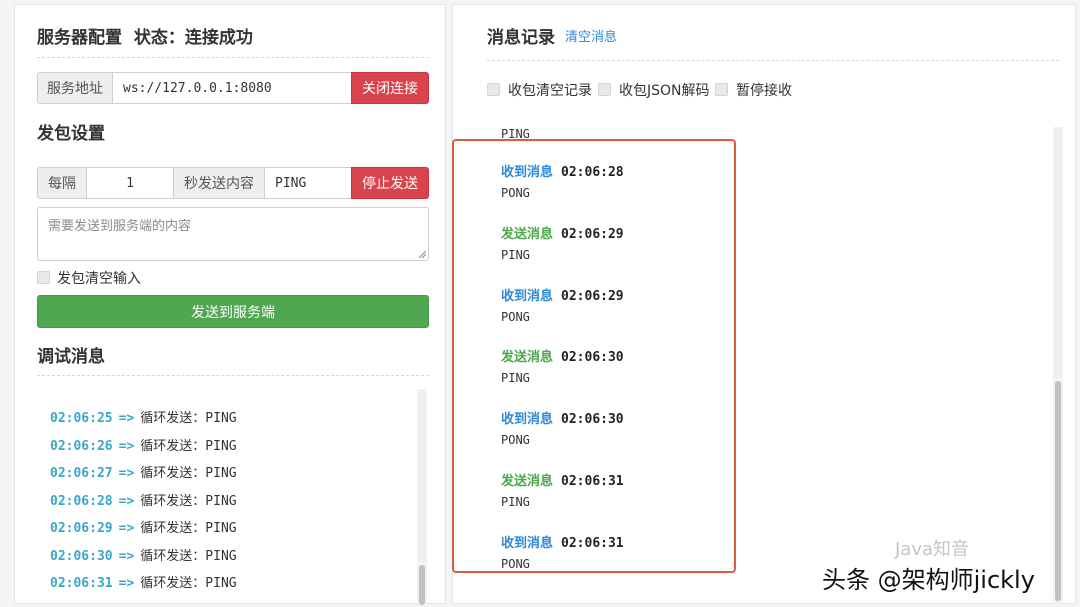 This screenshot has height=607, width=1080. Describe the element at coordinates (932, 549) in the screenshot. I see `watermark-faint: Java知音` at that location.